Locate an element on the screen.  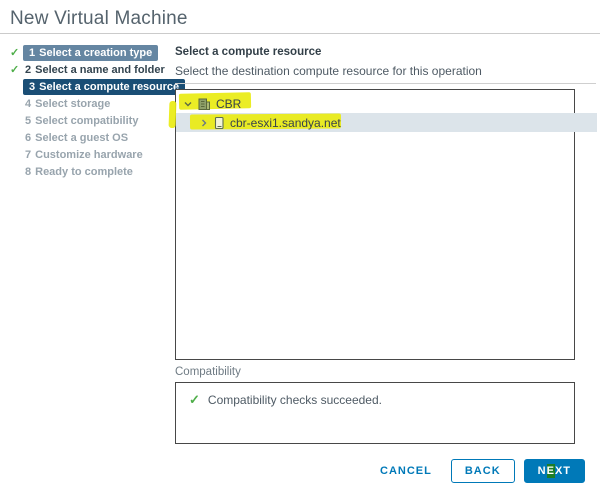
step-4-select-storage: ✓ 4Select storage is located at coordinates (92, 103).